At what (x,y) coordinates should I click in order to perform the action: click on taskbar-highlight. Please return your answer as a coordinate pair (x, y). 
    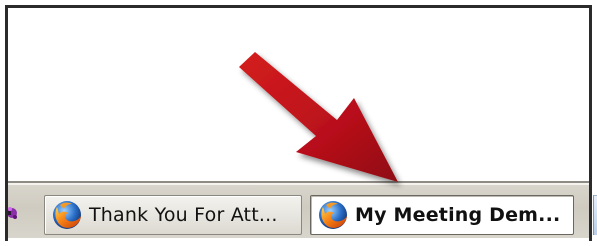
    Looking at the image, I should click on (298, 184).